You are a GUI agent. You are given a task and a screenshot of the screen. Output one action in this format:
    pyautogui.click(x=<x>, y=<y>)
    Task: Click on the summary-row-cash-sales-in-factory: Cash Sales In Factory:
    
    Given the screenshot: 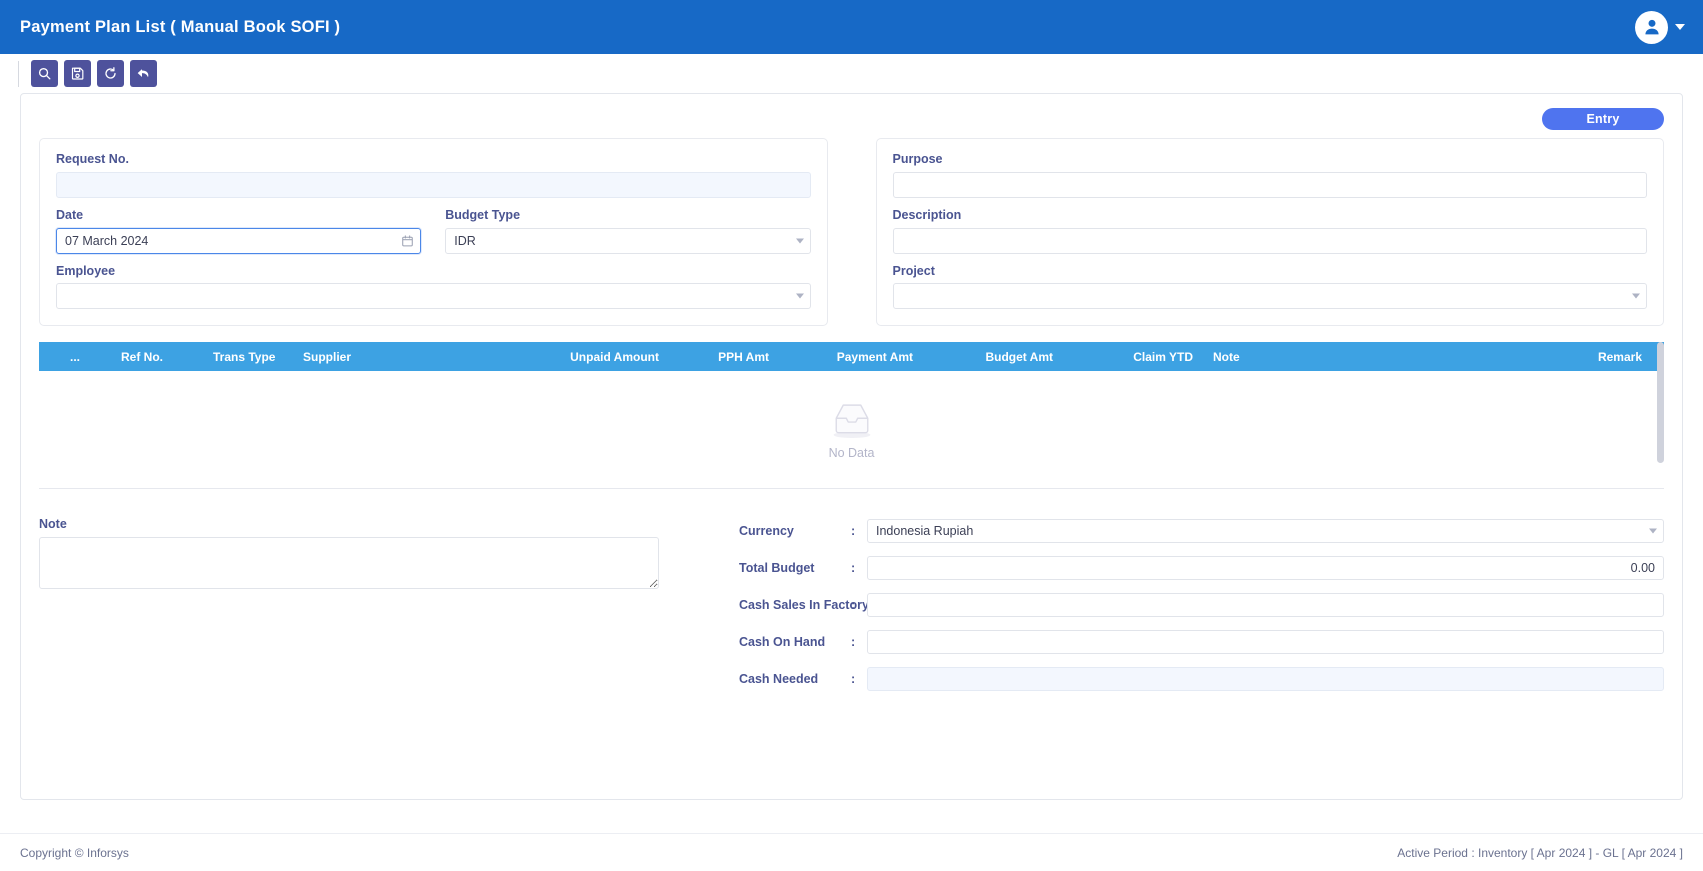 What is the action you would take?
    pyautogui.click(x=1201, y=605)
    